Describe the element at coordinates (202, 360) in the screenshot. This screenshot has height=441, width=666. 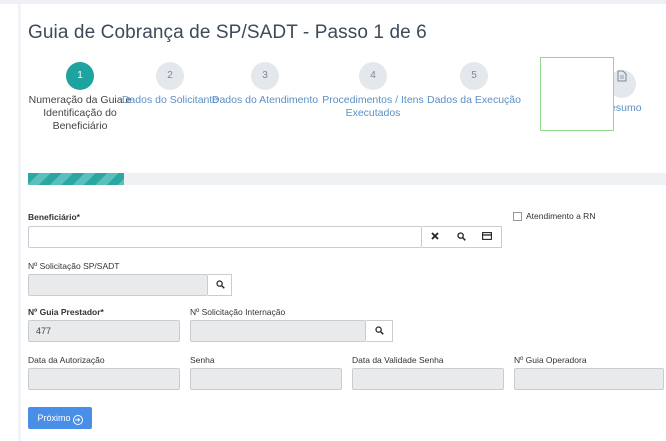
I see `senha-label: Senha` at that location.